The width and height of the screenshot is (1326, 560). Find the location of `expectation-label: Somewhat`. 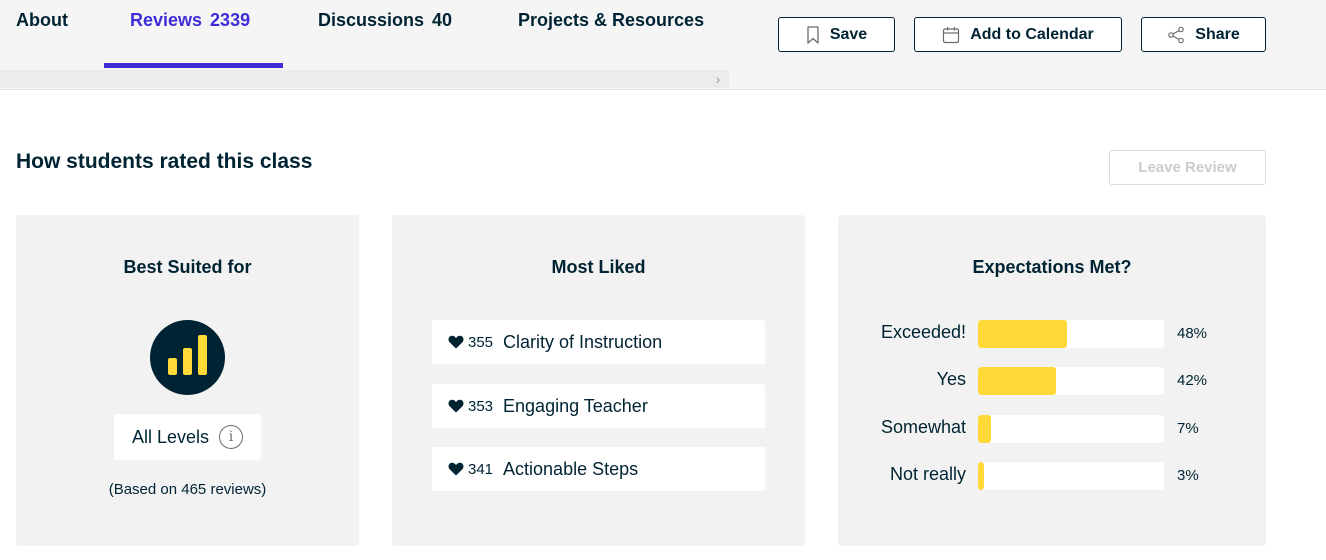

expectation-label: Somewhat is located at coordinates (923, 427).